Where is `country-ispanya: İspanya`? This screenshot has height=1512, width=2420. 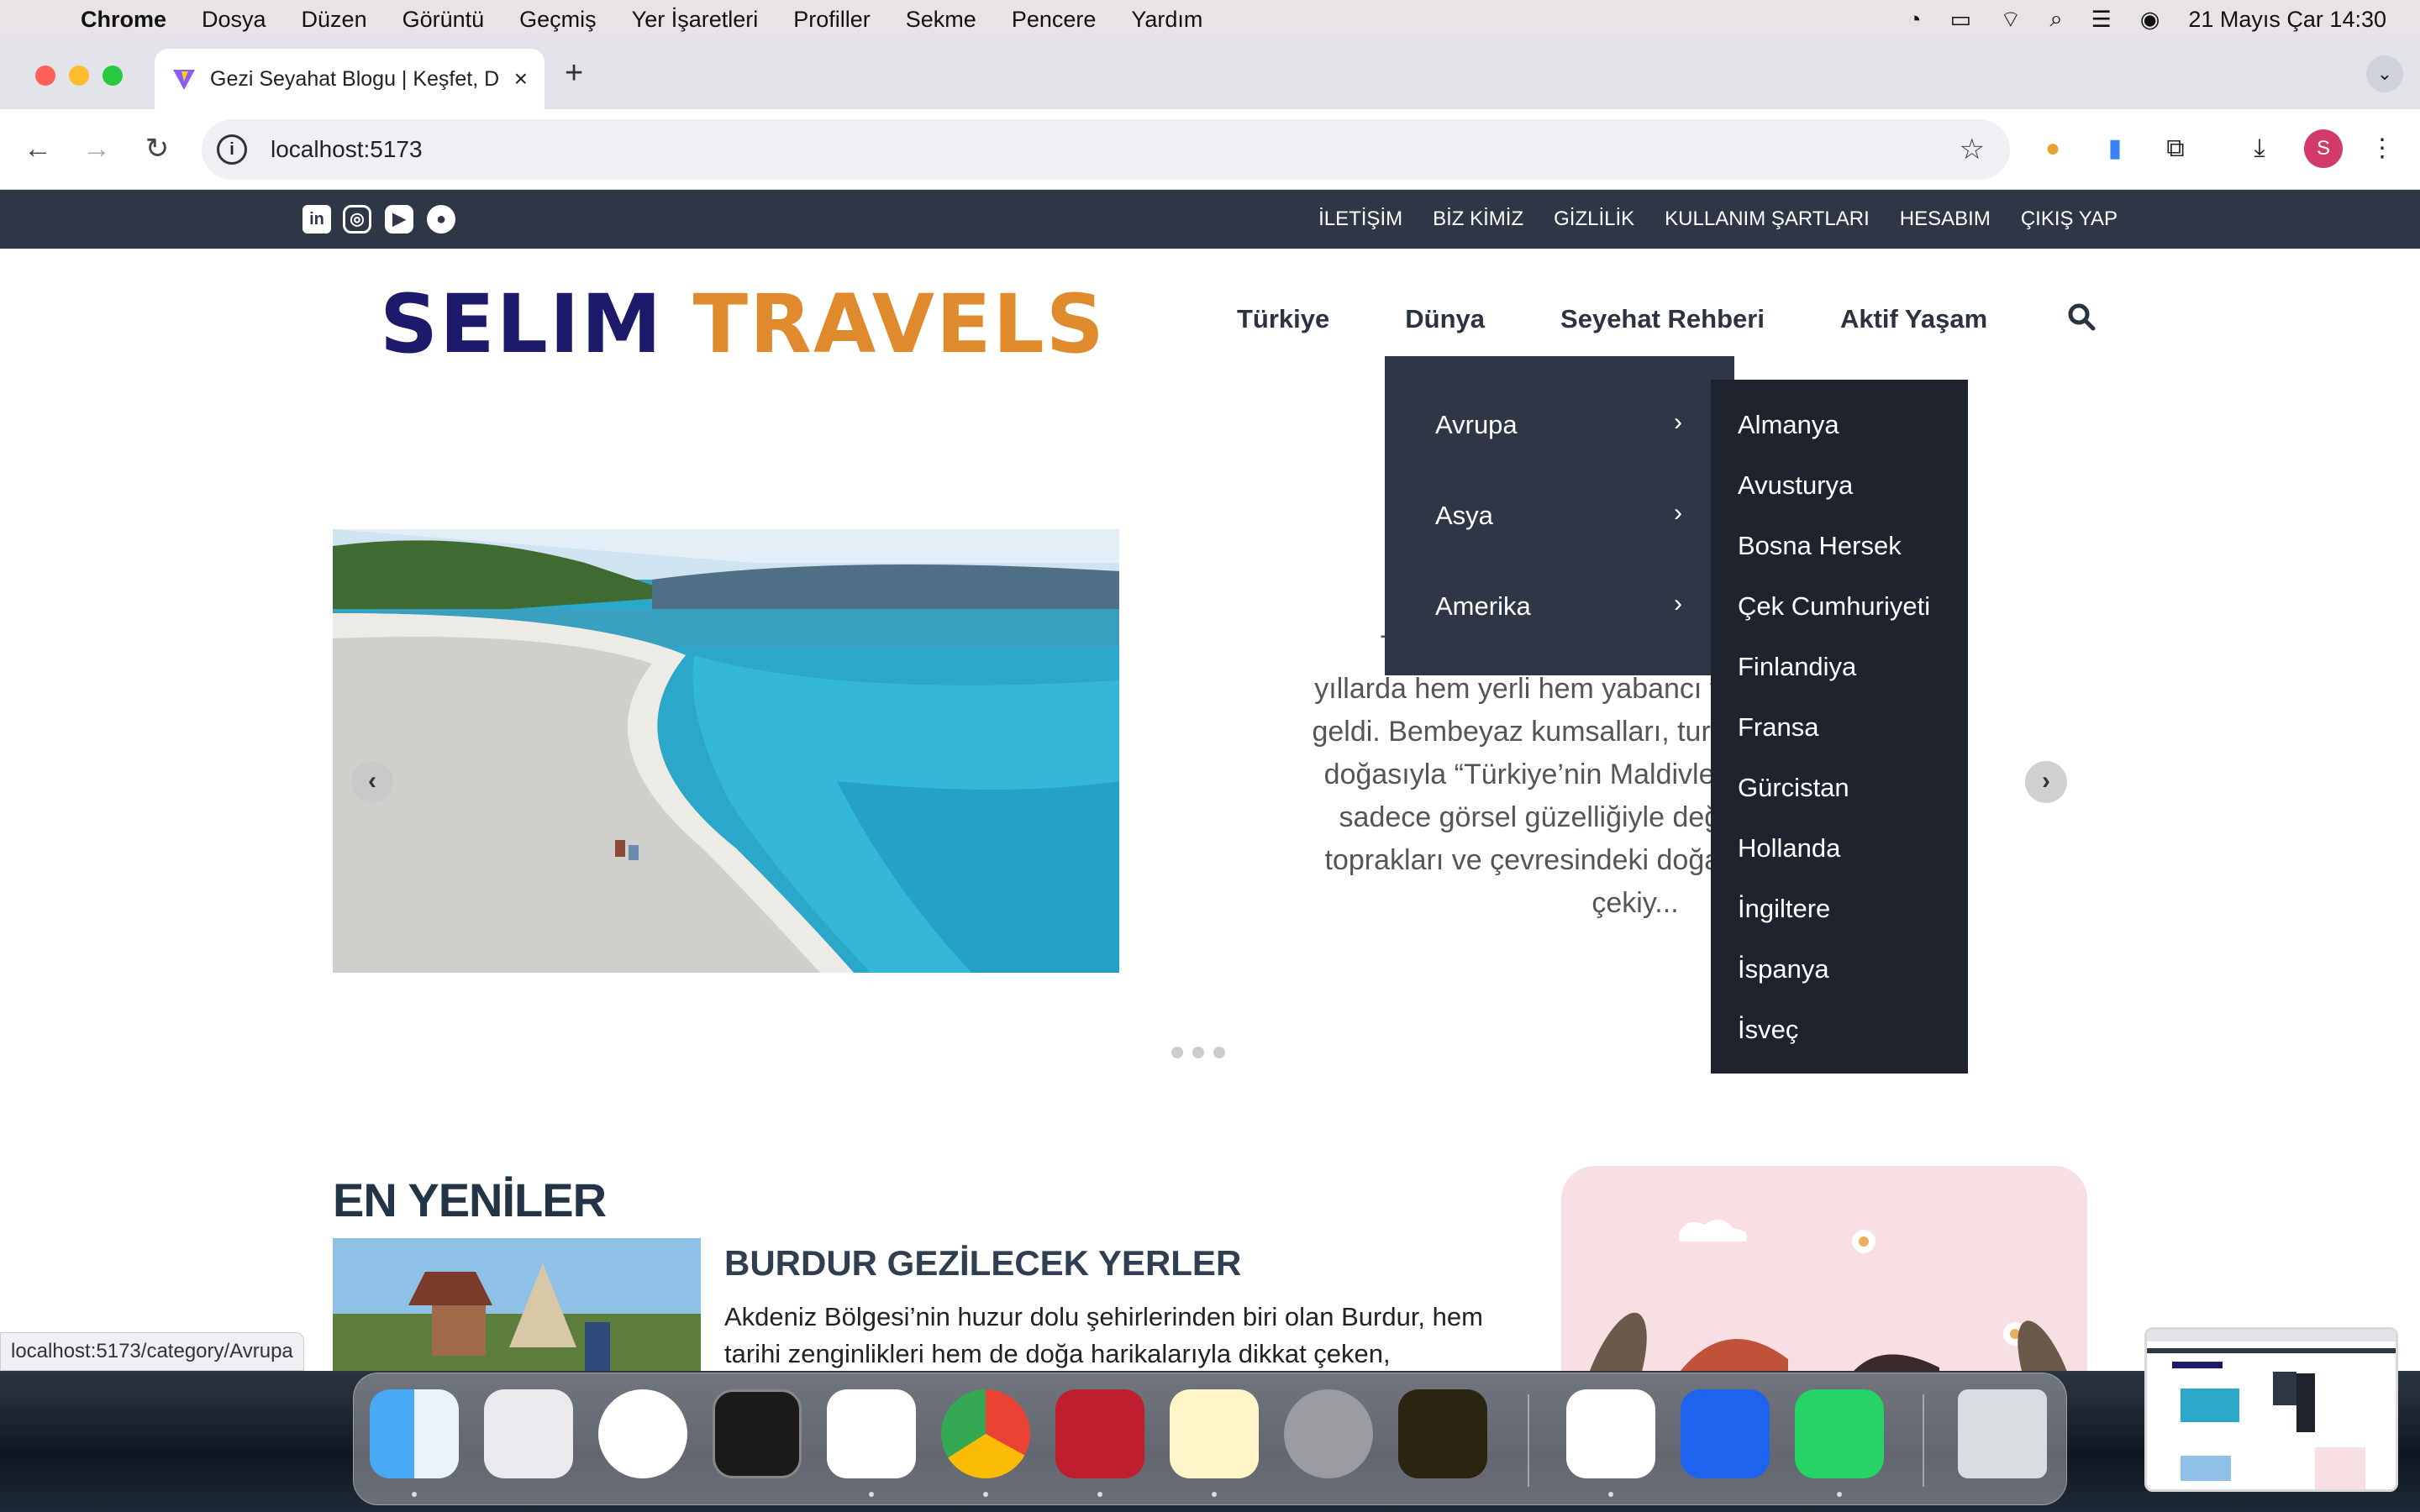 country-ispanya: İspanya is located at coordinates (1784, 969).